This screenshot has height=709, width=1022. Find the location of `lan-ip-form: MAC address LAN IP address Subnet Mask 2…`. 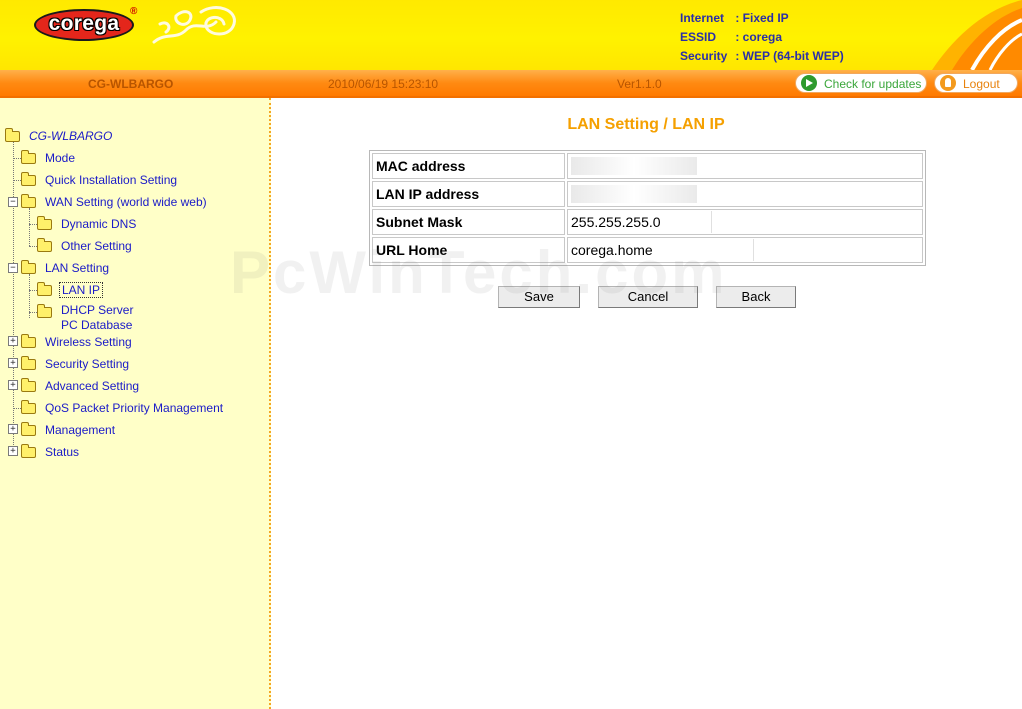

lan-ip-form: MAC address LAN IP address Subnet Mask 2… is located at coordinates (647, 208).